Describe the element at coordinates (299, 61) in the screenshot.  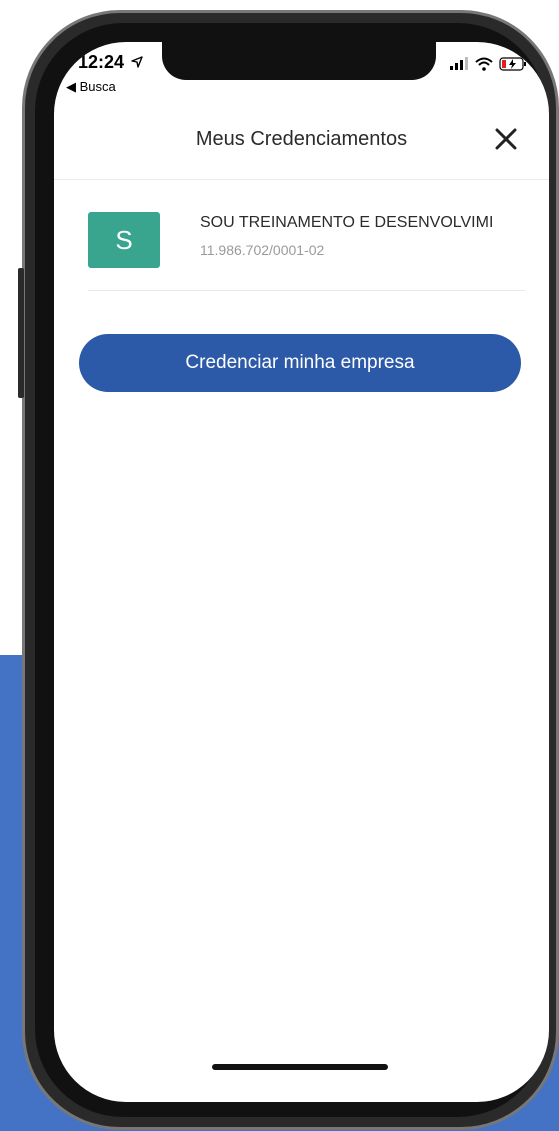
I see `notch` at that location.